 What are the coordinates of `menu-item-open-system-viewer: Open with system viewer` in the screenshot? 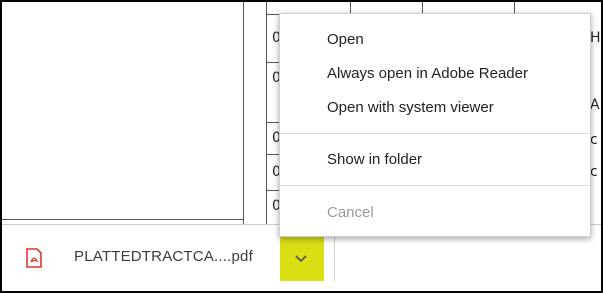 It's located at (435, 108).